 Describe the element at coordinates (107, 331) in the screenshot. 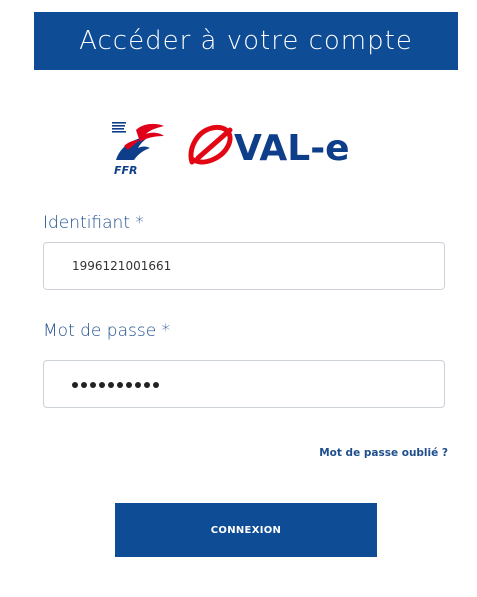

I see `password-label: Mot de passe *` at that location.